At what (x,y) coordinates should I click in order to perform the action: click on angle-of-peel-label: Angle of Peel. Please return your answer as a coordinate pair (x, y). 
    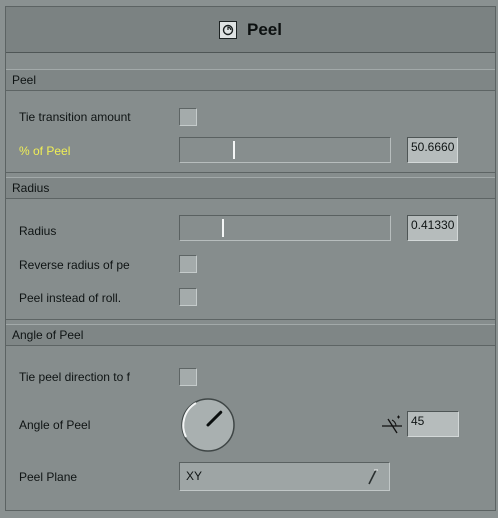
    Looking at the image, I should click on (55, 425).